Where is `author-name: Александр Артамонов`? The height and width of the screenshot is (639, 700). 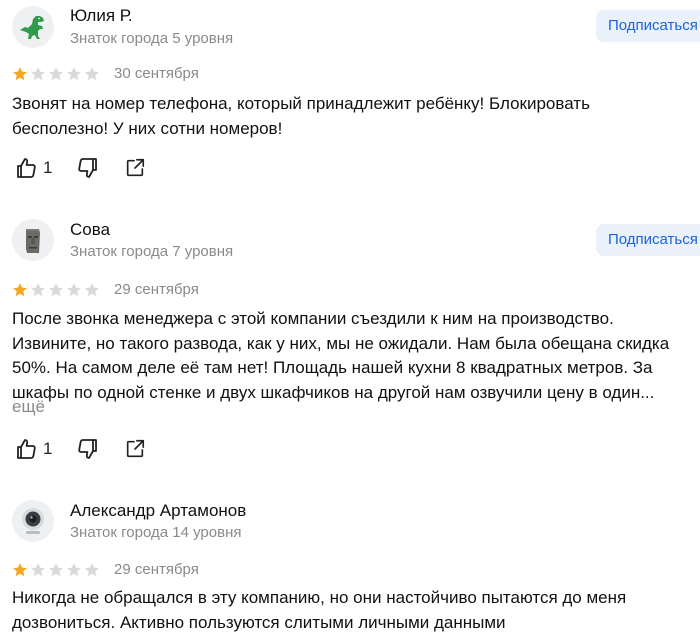 author-name: Александр Артамонов is located at coordinates (158, 511).